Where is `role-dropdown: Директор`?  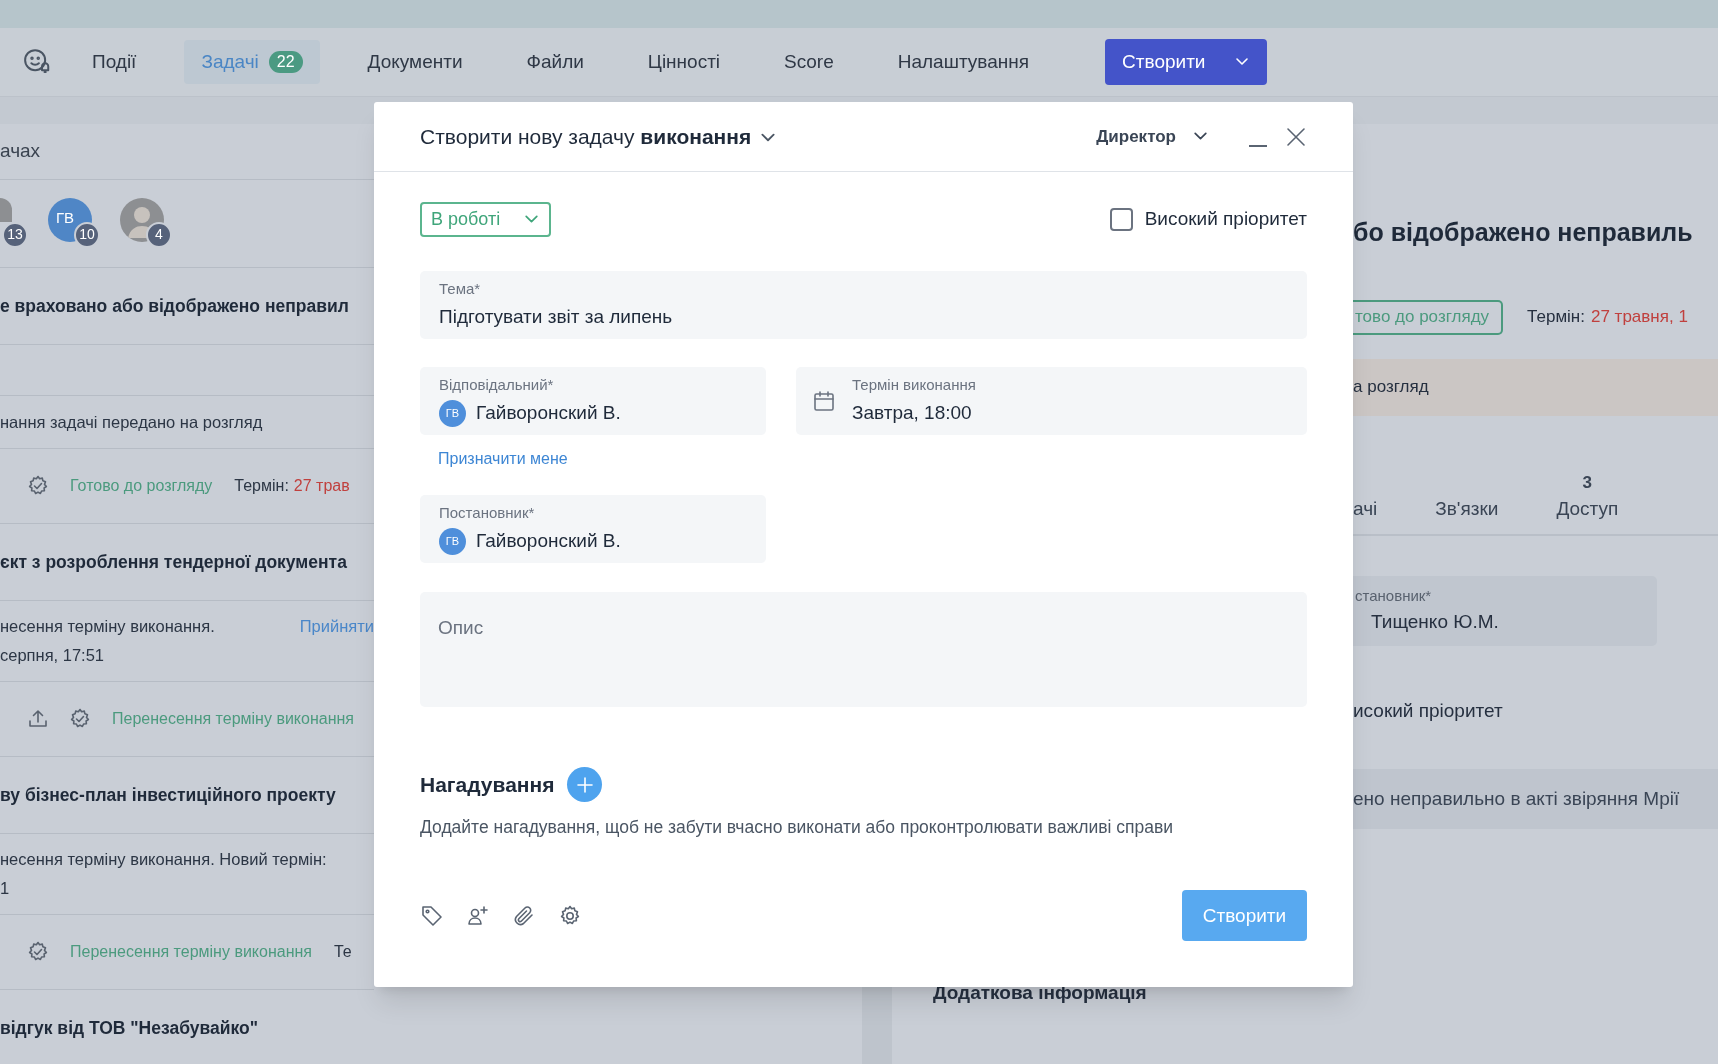
role-dropdown: Директор is located at coordinates (1152, 136).